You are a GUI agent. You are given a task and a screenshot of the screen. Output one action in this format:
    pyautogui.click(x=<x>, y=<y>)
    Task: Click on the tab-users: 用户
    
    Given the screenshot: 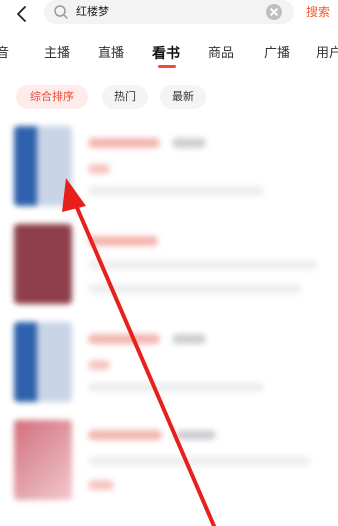 What is the action you would take?
    pyautogui.click(x=327, y=54)
    